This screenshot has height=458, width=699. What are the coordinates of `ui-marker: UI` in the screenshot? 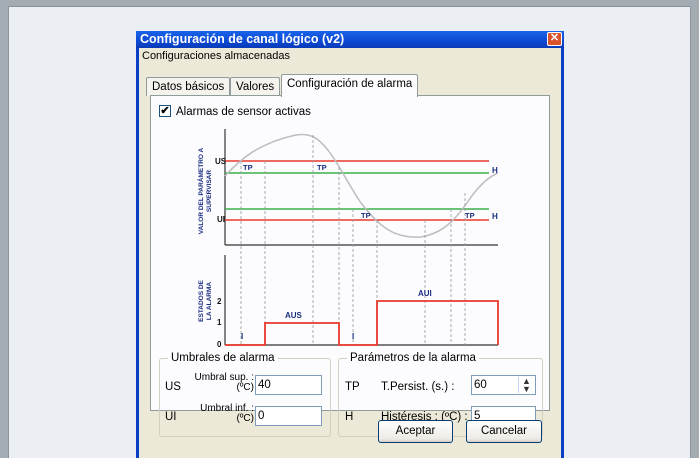 It's located at (221, 219).